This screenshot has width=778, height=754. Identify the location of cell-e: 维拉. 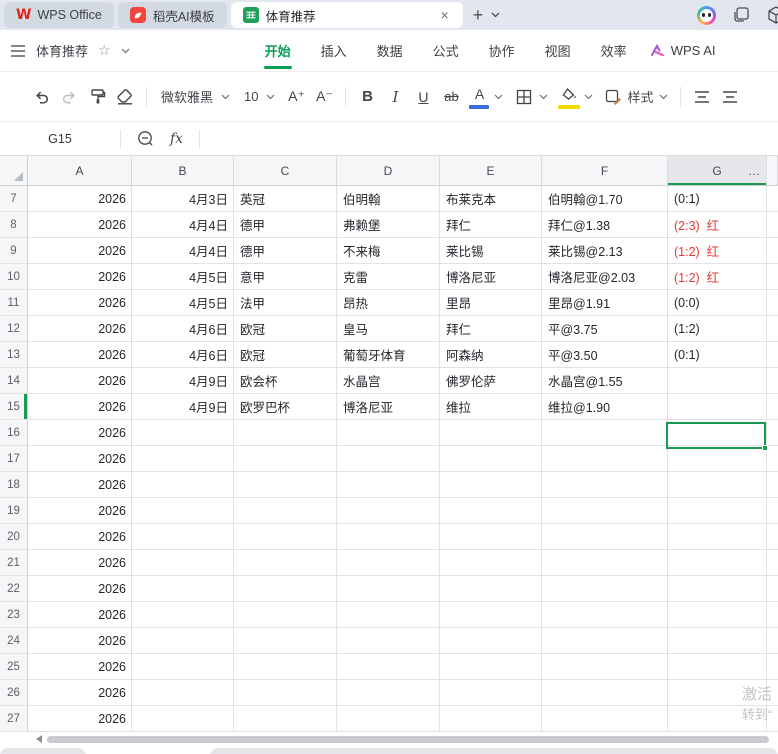
(491, 407).